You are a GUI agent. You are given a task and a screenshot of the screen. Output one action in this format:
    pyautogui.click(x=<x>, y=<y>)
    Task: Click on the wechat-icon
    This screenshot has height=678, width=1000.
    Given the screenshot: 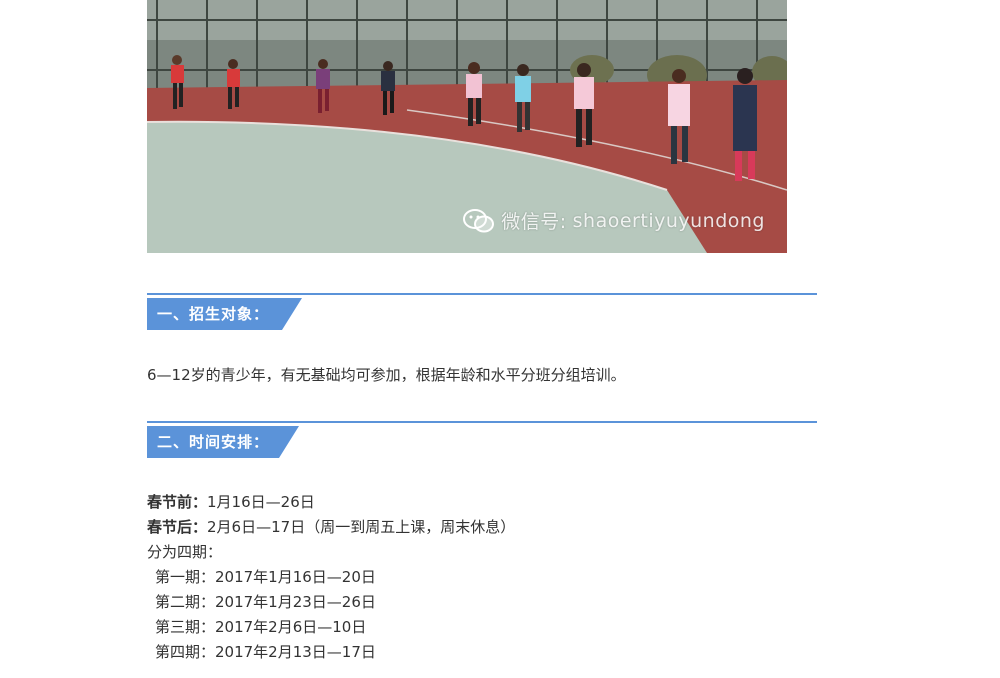 What is the action you would take?
    pyautogui.click(x=479, y=220)
    